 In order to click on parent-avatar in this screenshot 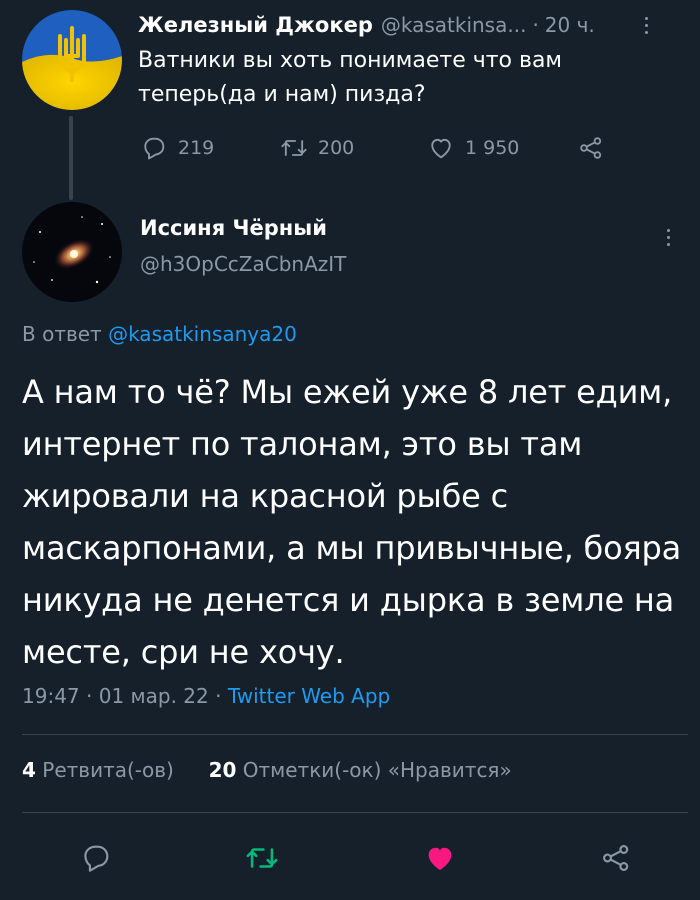, I will do `click(72, 60)`.